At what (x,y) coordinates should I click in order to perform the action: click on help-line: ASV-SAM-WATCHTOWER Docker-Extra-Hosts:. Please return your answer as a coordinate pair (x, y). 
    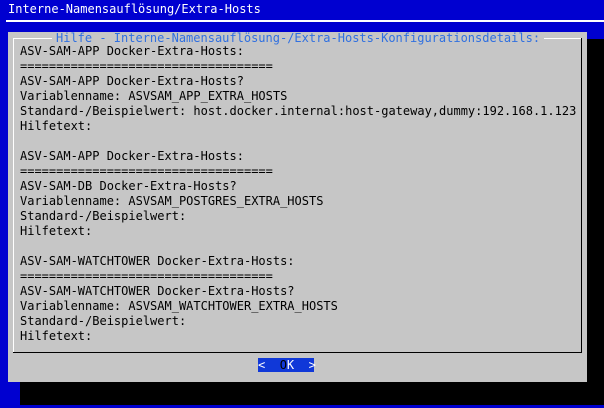
    Looking at the image, I should click on (157, 261).